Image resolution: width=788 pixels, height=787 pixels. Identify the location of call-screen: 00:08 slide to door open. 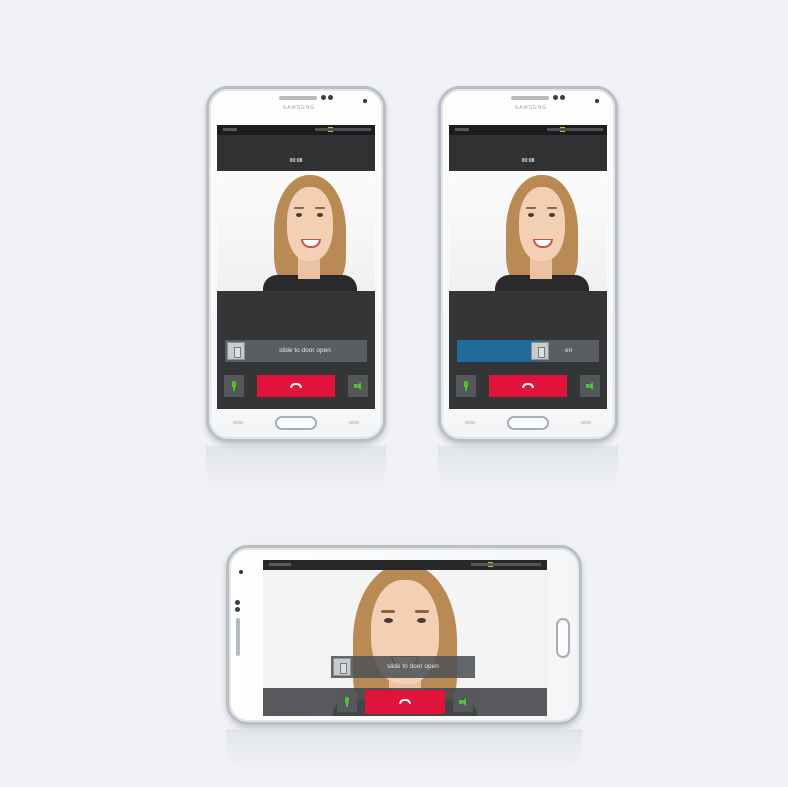
(296, 267).